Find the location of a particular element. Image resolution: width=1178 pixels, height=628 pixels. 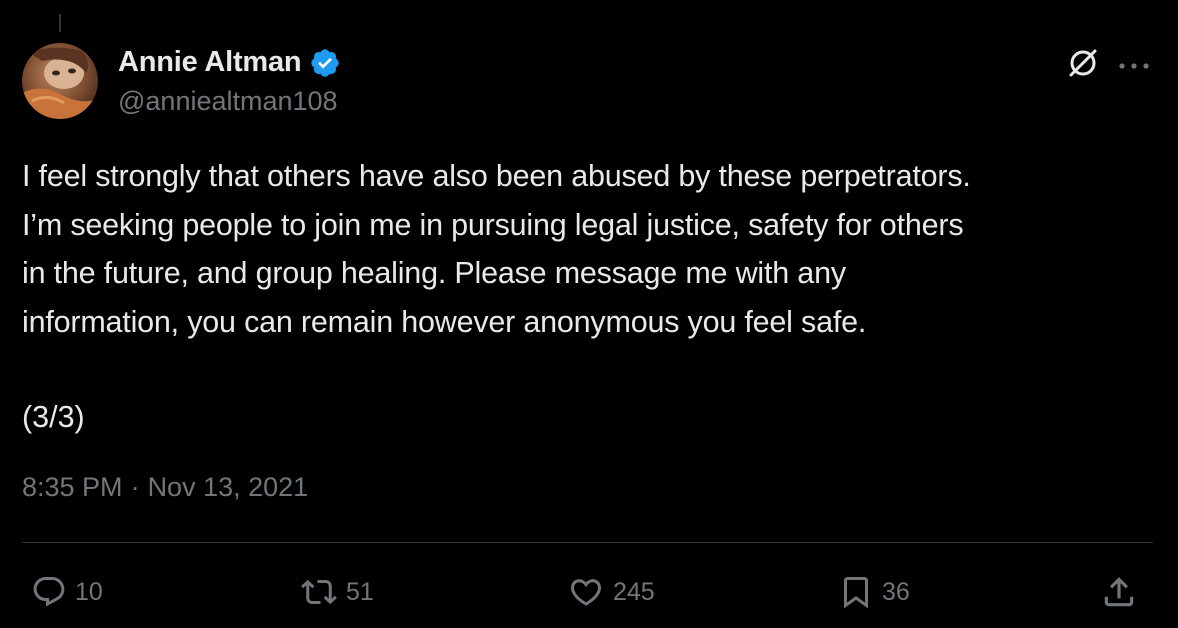

bookmark-button: 36 is located at coordinates (874, 592).